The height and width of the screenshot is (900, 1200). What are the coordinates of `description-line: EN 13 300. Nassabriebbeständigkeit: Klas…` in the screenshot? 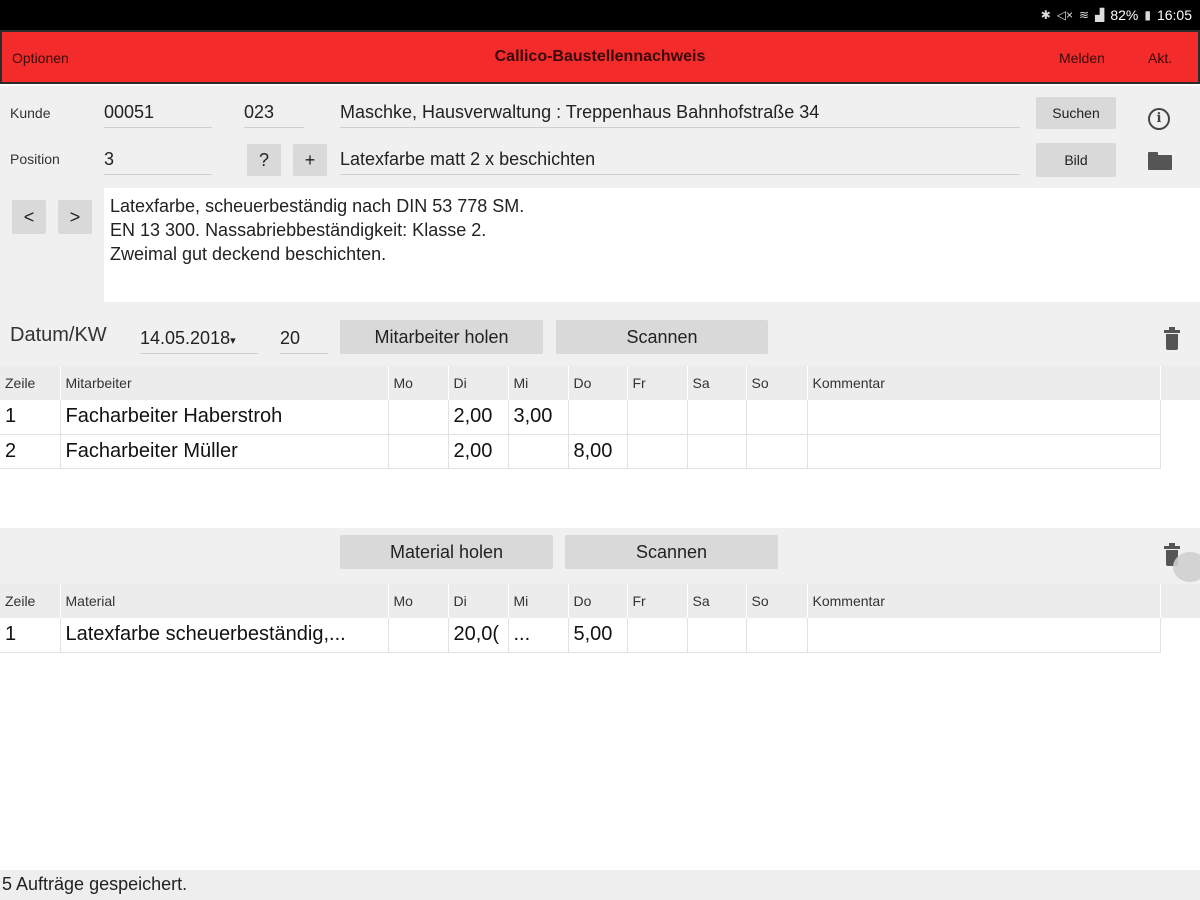 It's located at (298, 230).